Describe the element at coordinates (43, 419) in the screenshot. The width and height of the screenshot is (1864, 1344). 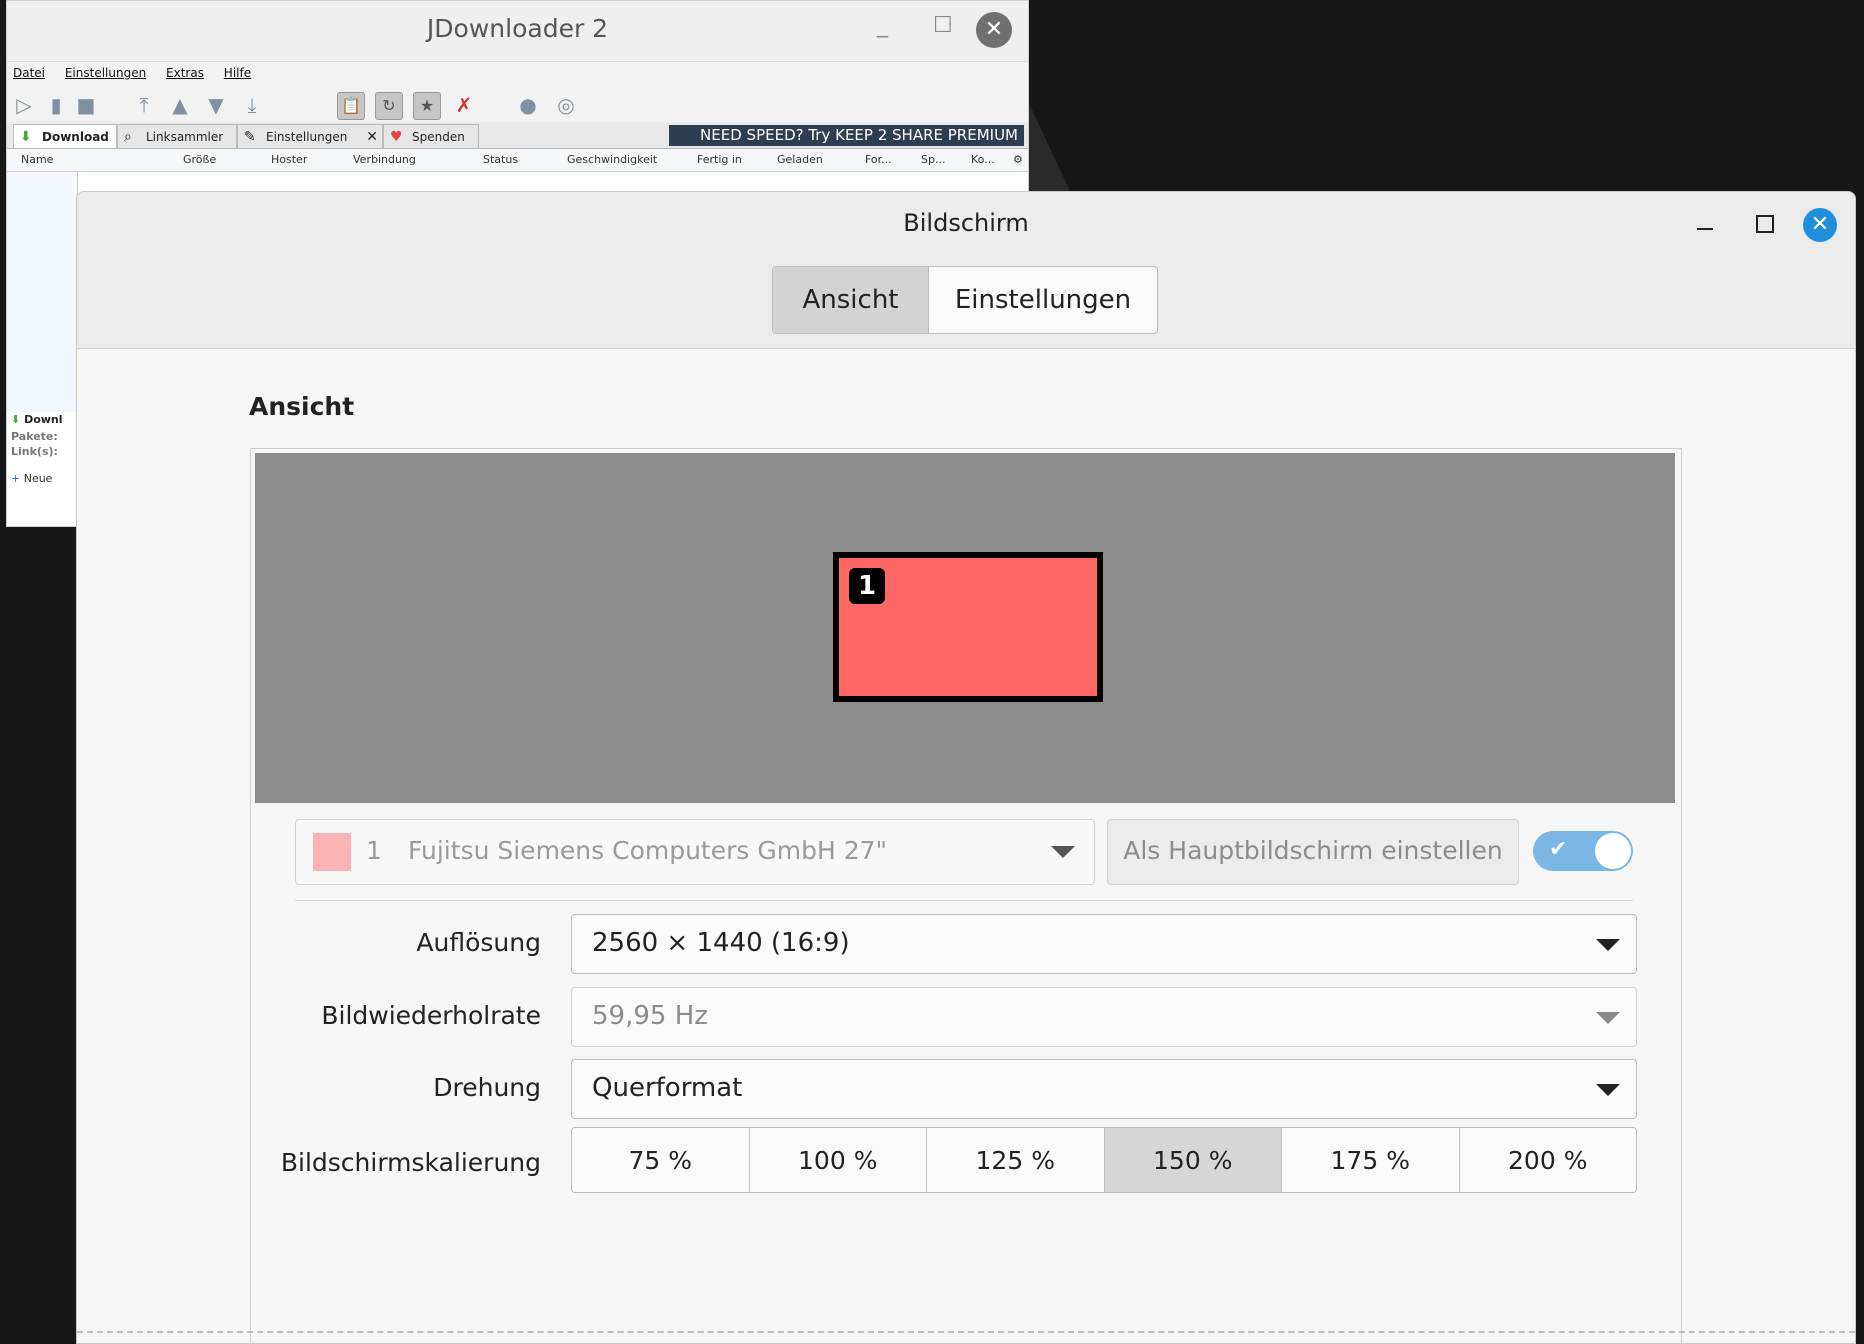
I see `summary-title-label: Downl` at that location.